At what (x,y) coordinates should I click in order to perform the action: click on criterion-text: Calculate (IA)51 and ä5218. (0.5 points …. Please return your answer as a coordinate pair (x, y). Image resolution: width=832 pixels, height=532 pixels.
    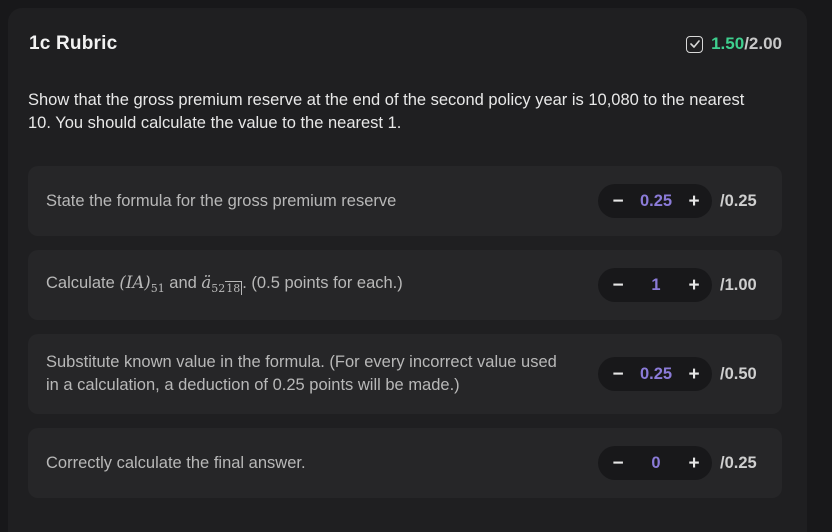
    Looking at the image, I should click on (224, 285).